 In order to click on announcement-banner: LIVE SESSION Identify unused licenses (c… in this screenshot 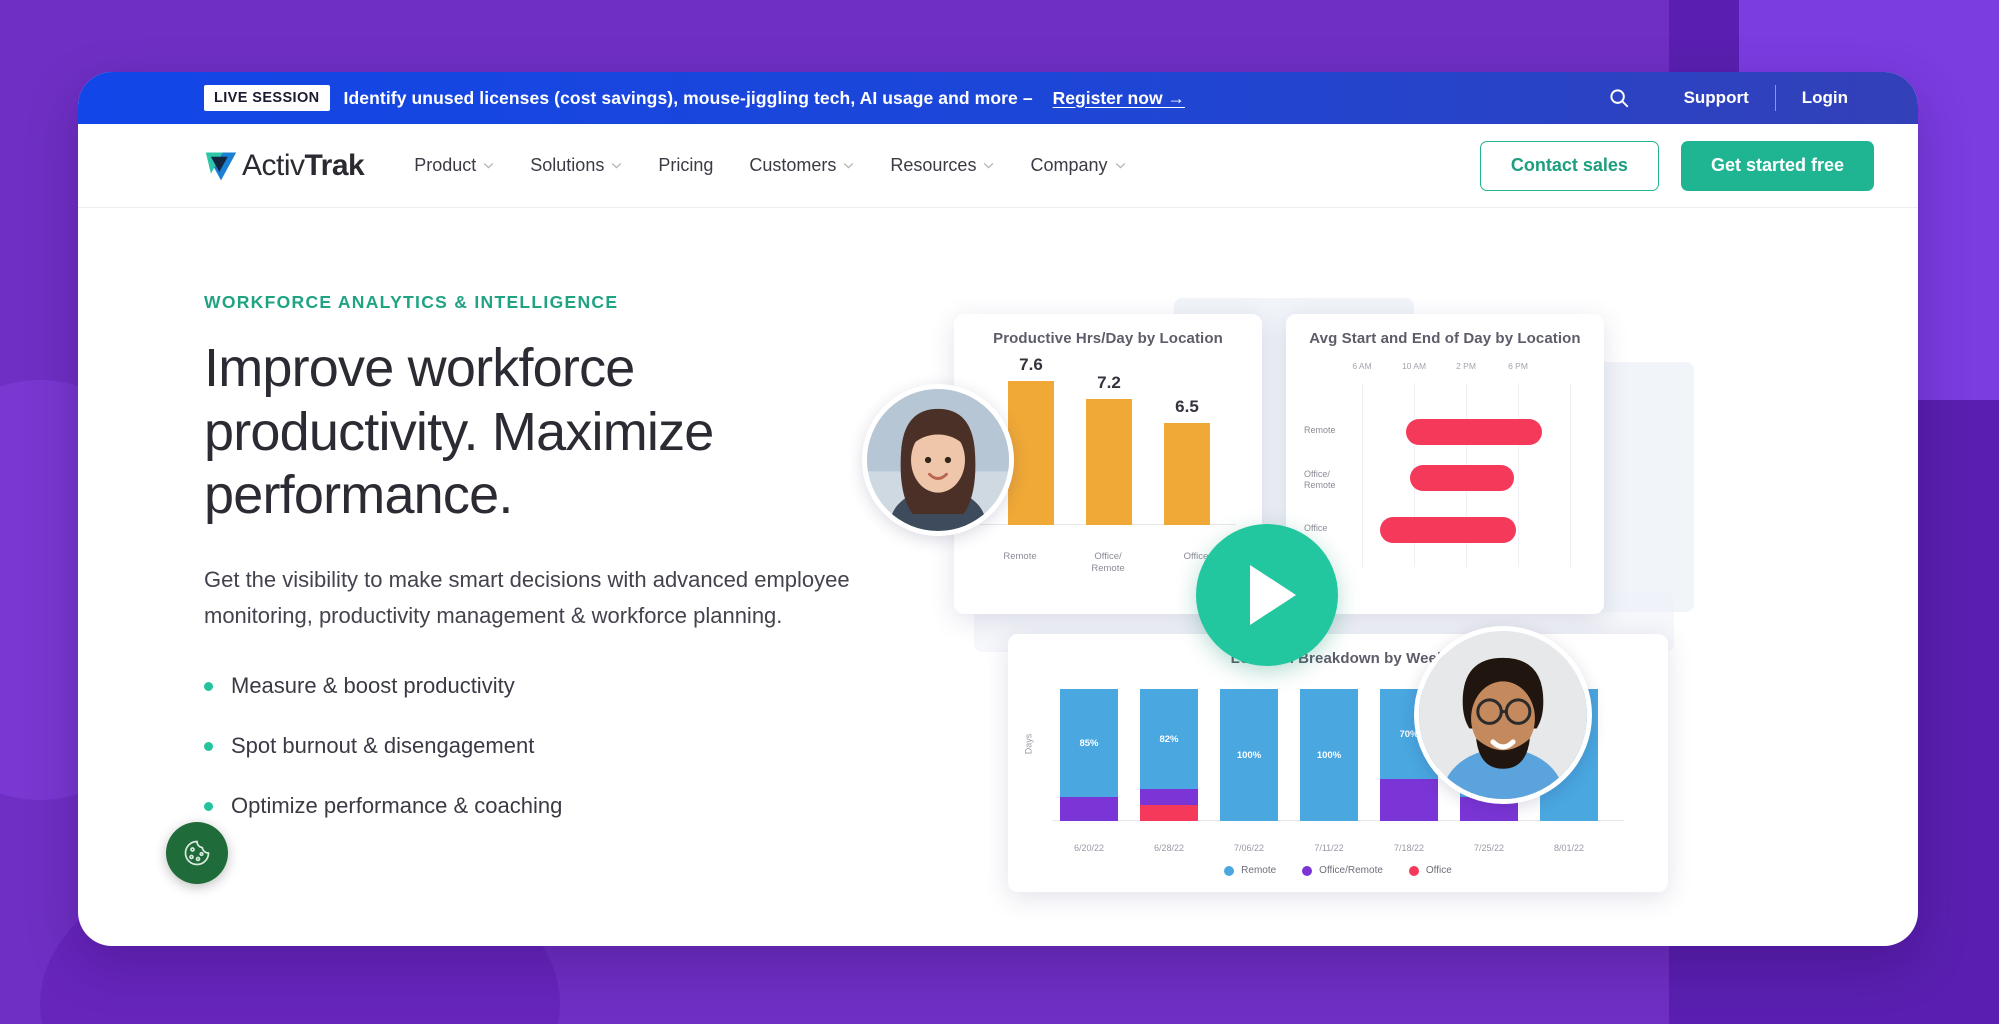, I will do `click(998, 98)`.